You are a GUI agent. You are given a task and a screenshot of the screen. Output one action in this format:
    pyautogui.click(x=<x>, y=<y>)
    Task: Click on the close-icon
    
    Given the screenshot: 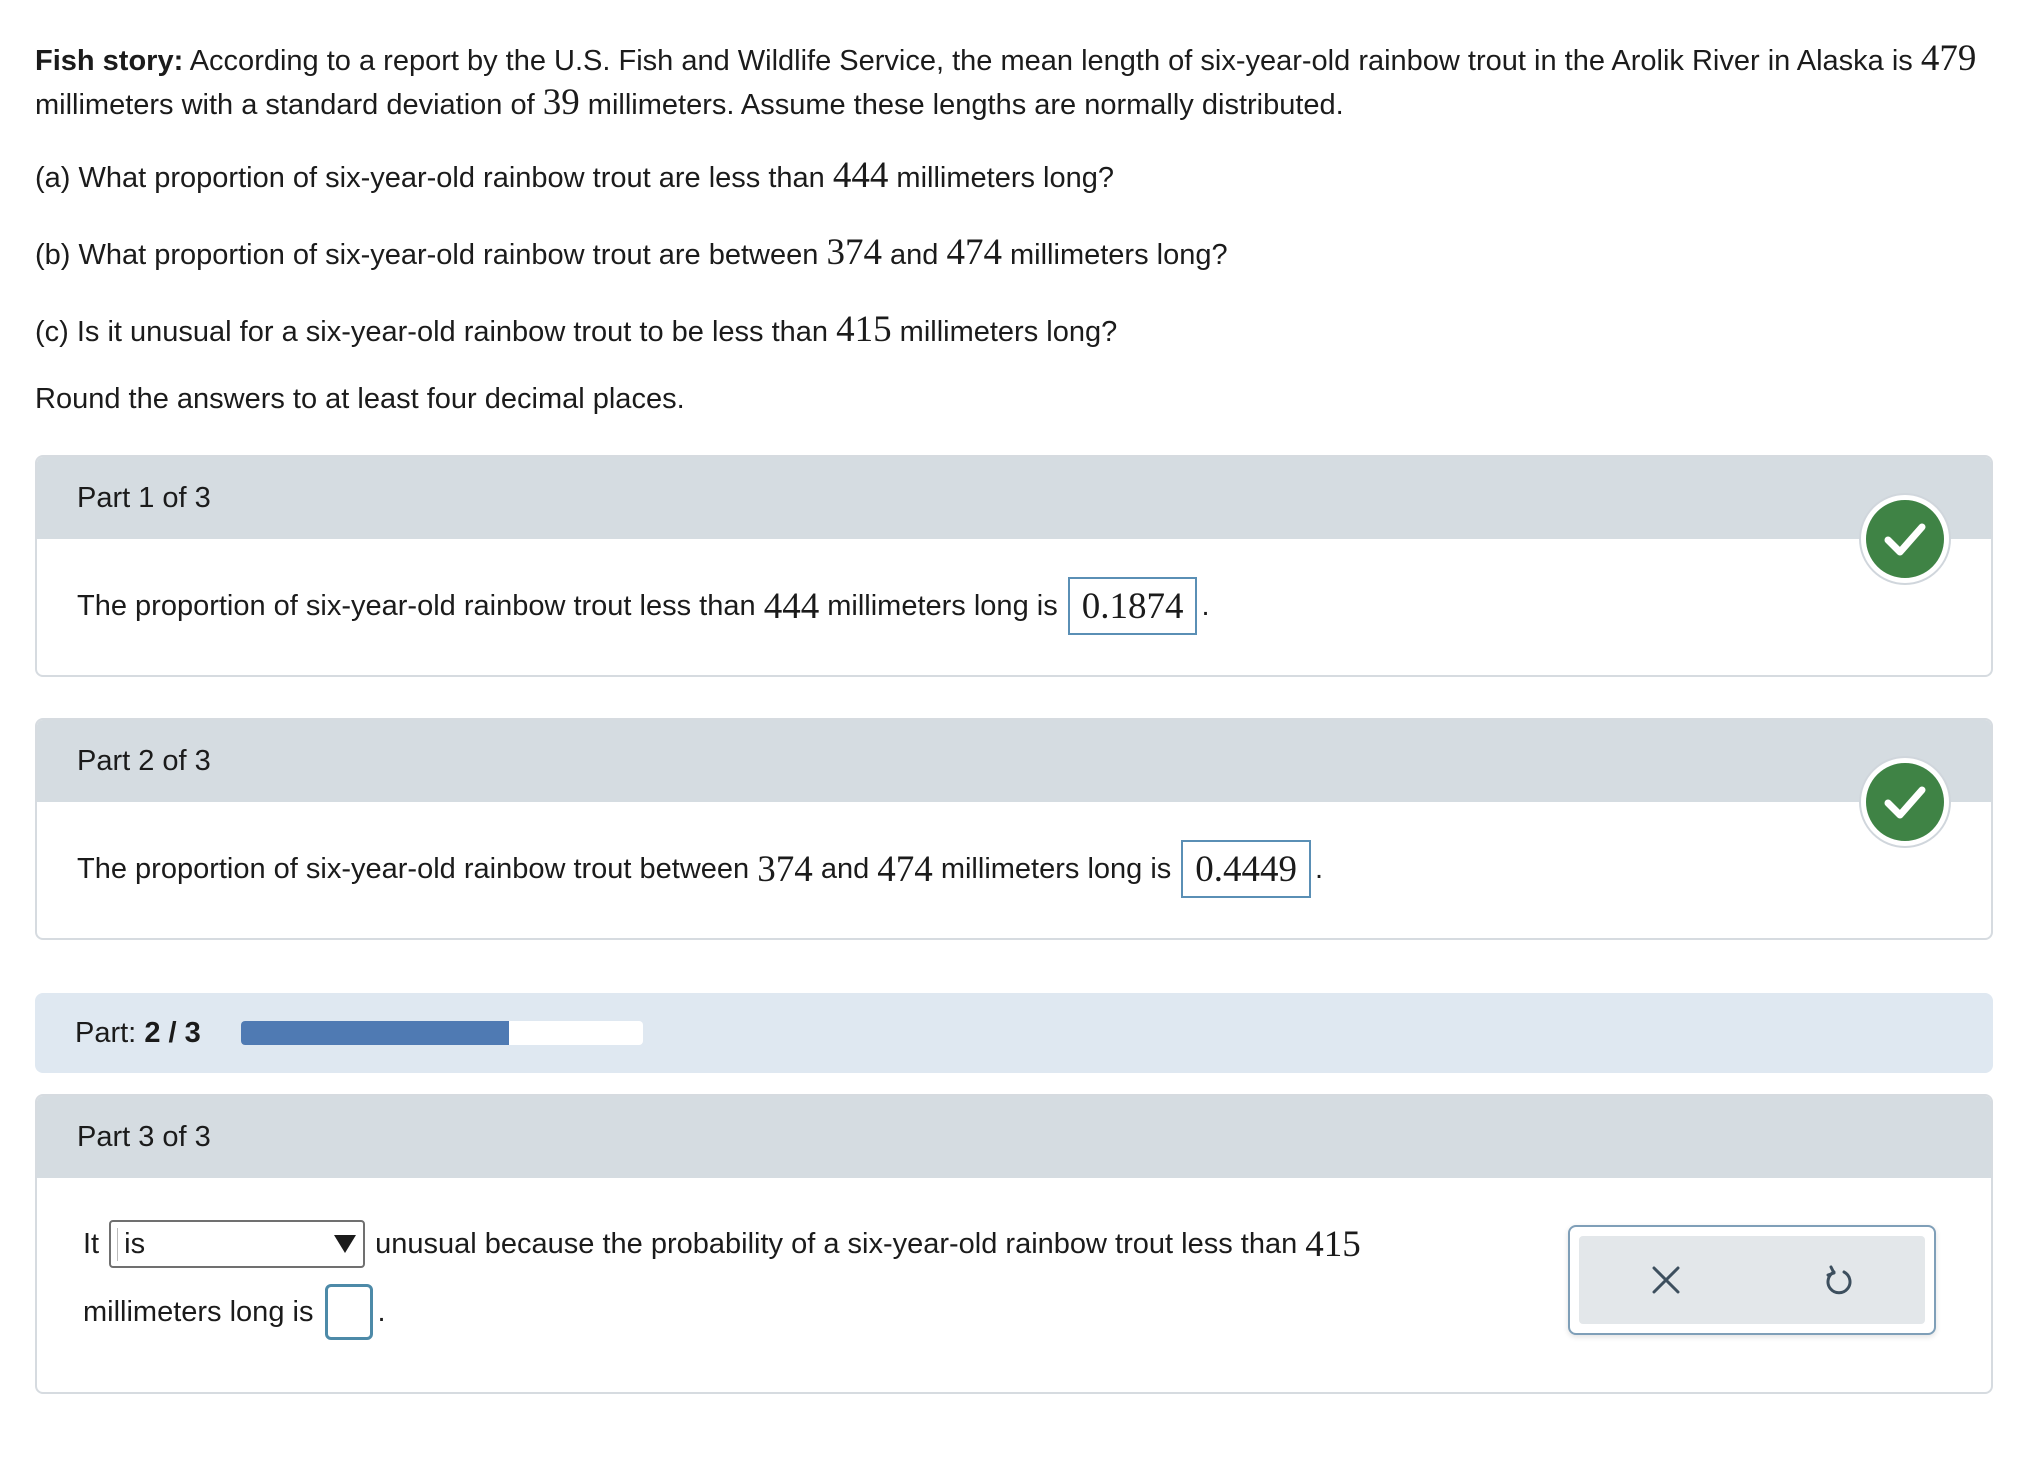 What is the action you would take?
    pyautogui.click(x=1665, y=1280)
    